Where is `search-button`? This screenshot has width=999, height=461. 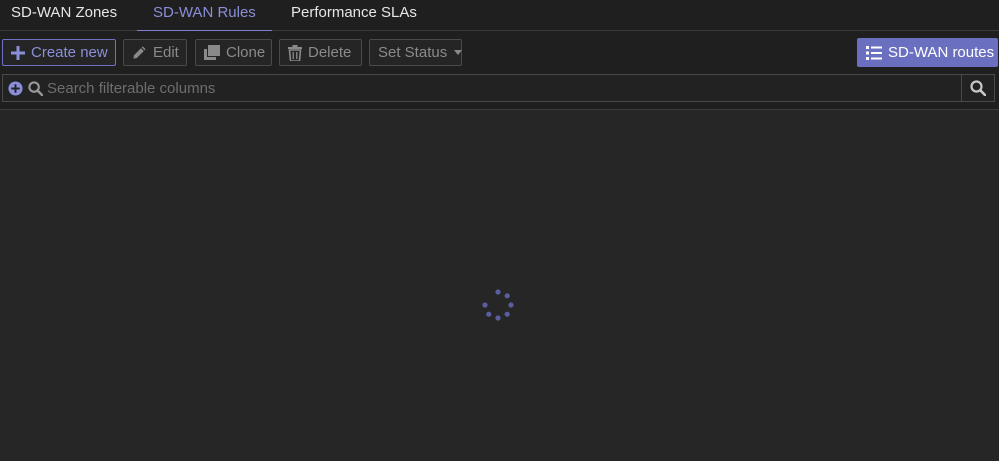
search-button is located at coordinates (978, 88).